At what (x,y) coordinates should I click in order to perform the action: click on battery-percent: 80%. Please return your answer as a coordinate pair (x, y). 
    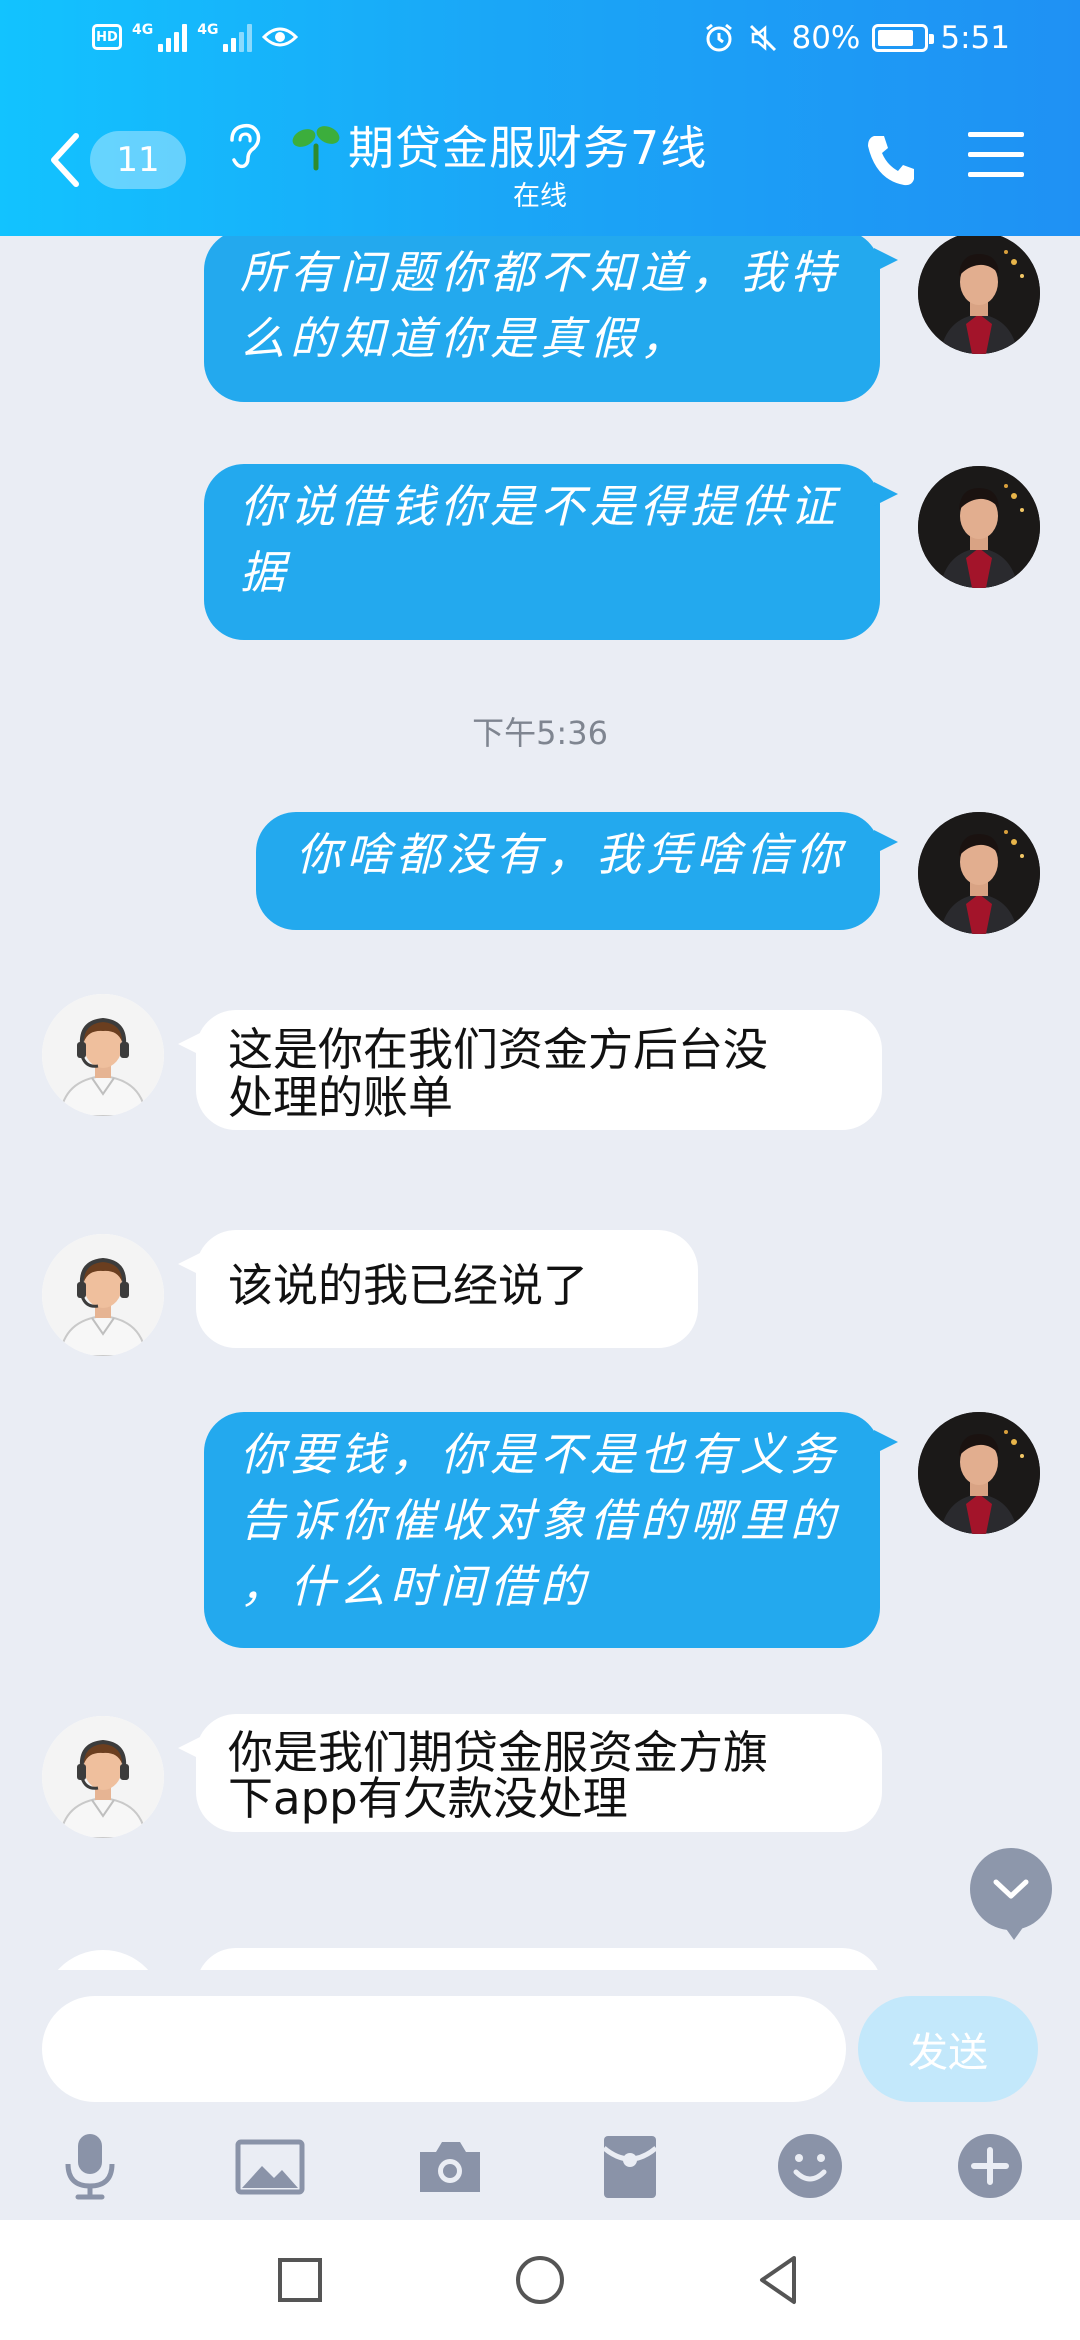
    Looking at the image, I should click on (826, 38).